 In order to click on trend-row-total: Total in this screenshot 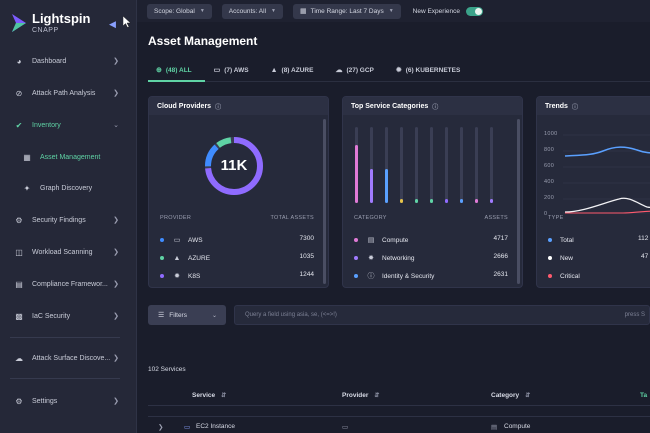, I will do `click(561, 240)`.